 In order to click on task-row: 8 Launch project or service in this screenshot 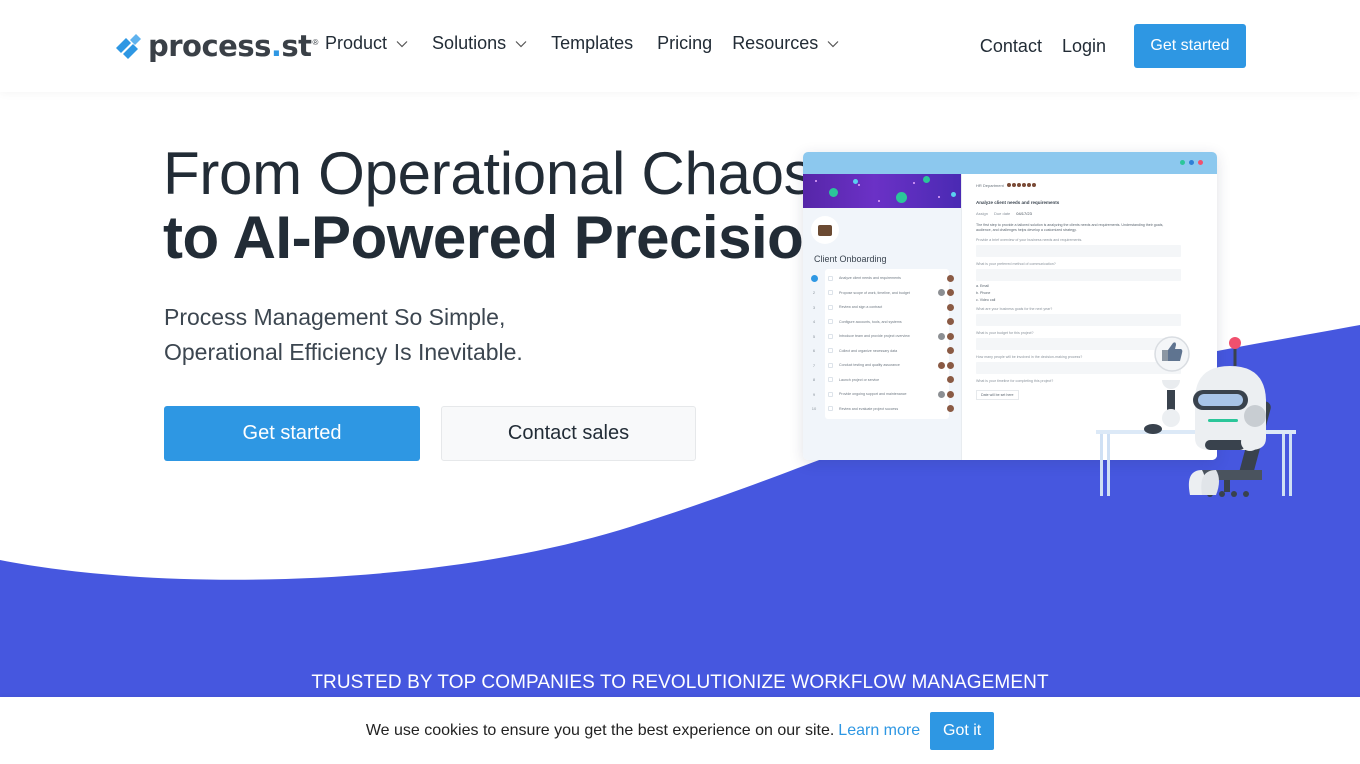, I will do `click(881, 380)`.